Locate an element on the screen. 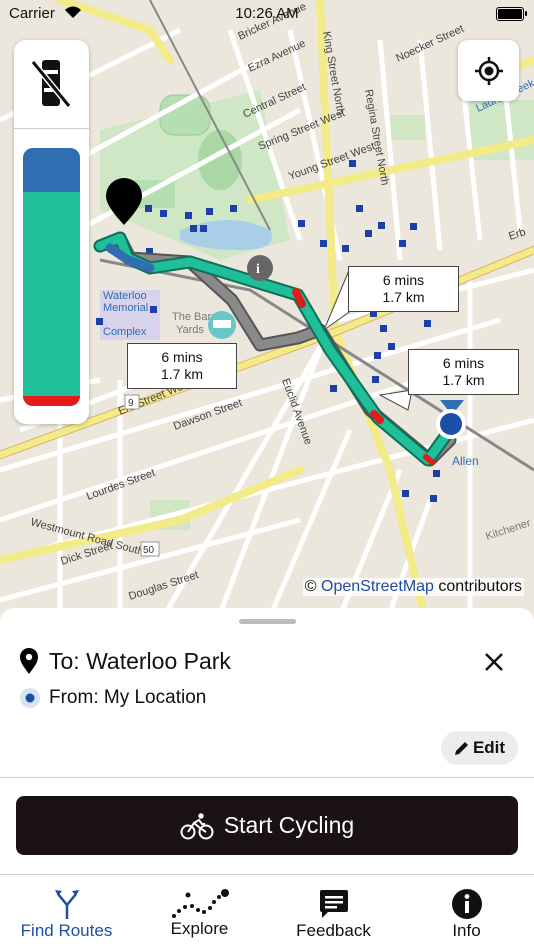 The image size is (534, 950). status-bar: Carrier 10:26 AM is located at coordinates (267, 14).